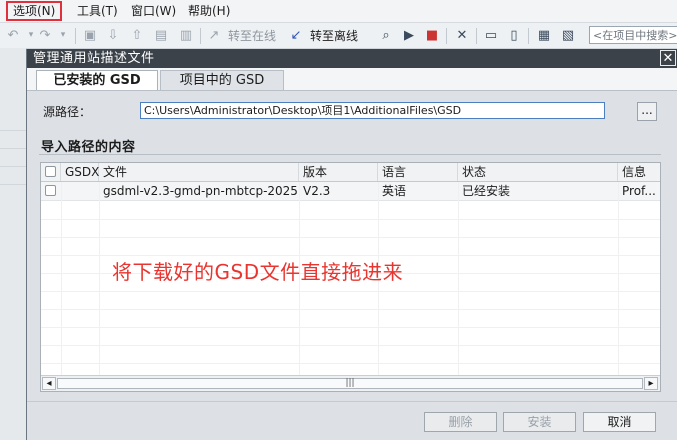 Image resolution: width=677 pixels, height=440 pixels. I want to click on delete-button: 删除, so click(460, 422).